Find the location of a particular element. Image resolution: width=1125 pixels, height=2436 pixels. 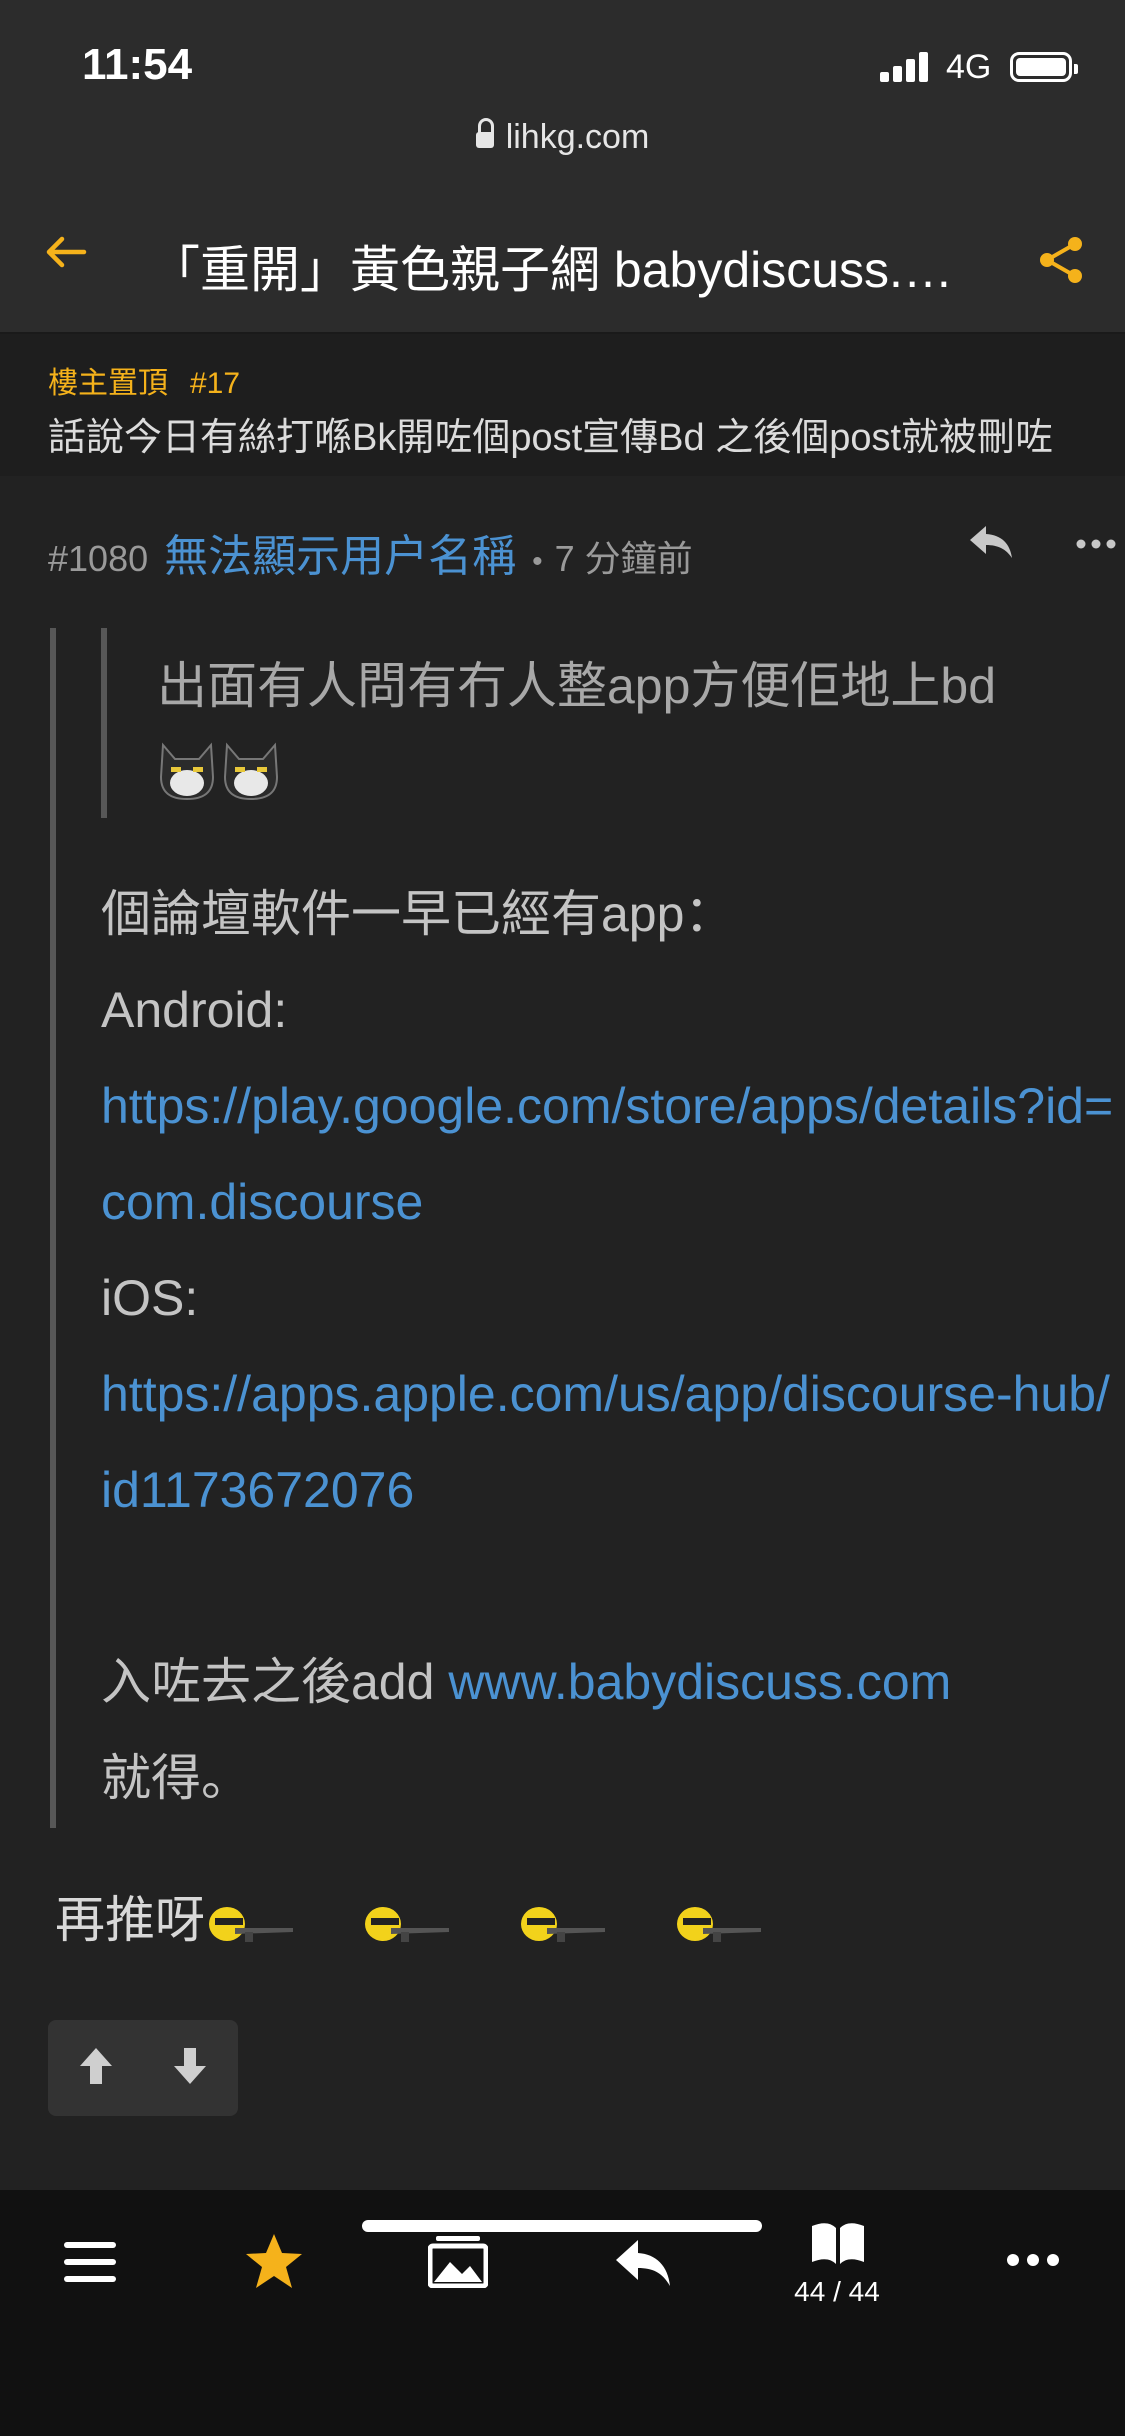

thread-topbar: 「重開」黃色親子網 babydiscuss.com is located at coordinates (562, 262).